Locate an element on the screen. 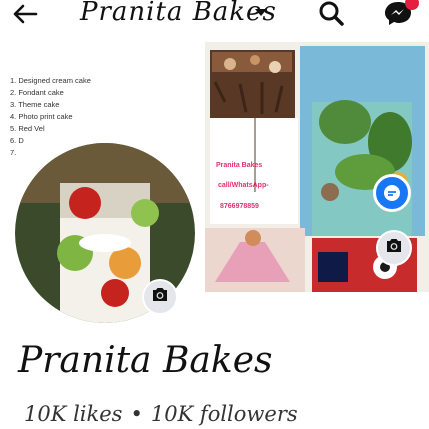 The width and height of the screenshot is (429, 429). profile-camera-button is located at coordinates (160, 297).